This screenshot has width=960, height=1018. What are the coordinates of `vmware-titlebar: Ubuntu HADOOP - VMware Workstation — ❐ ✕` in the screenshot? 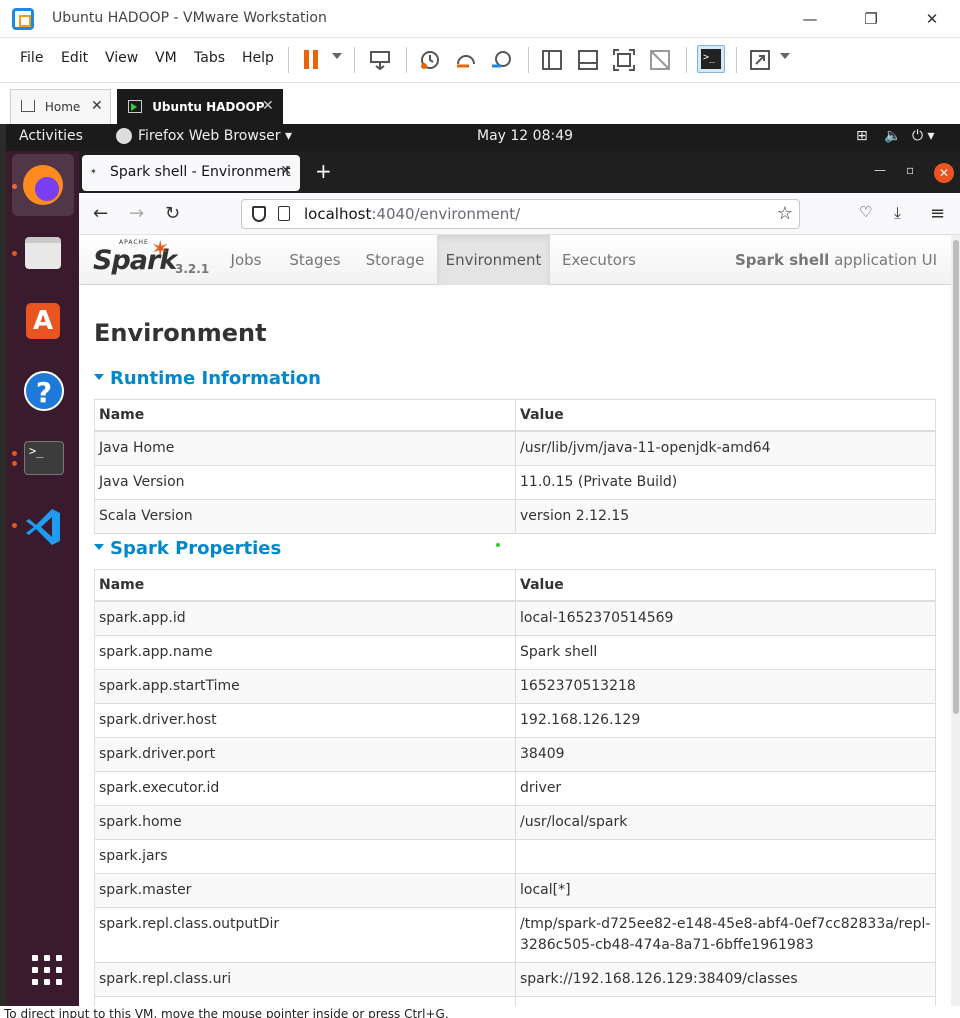 It's located at (480, 19).